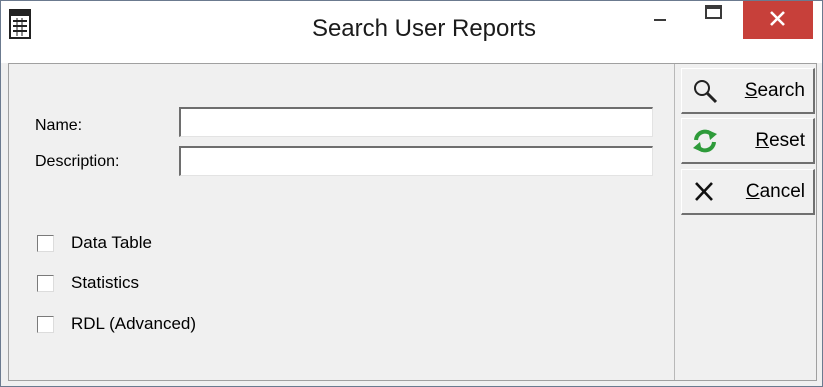 The image size is (823, 387). I want to click on minimize-icon, so click(660, 21).